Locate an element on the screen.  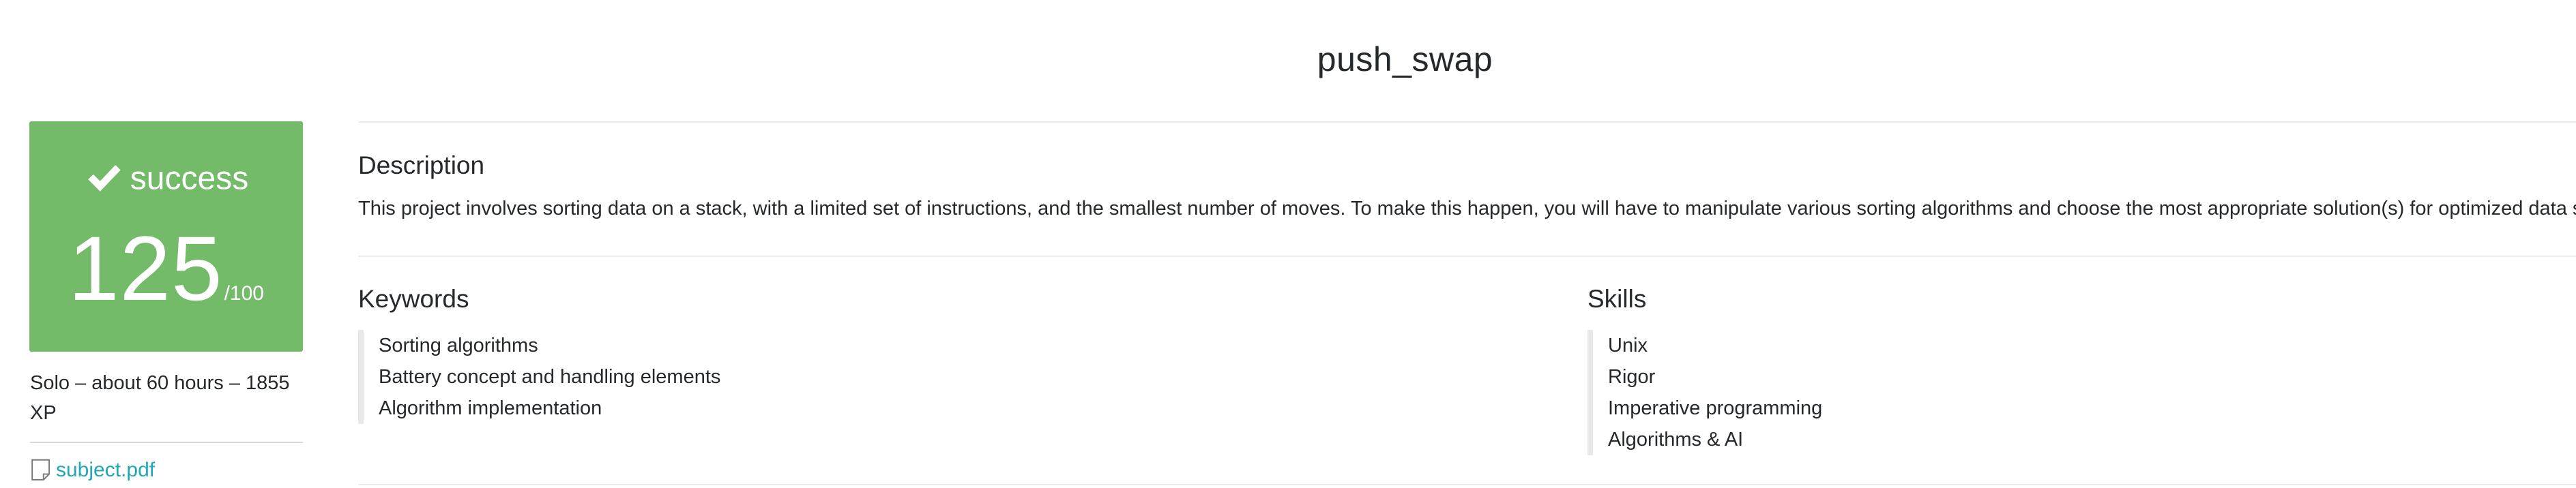
description-heading: Description is located at coordinates (421, 165).